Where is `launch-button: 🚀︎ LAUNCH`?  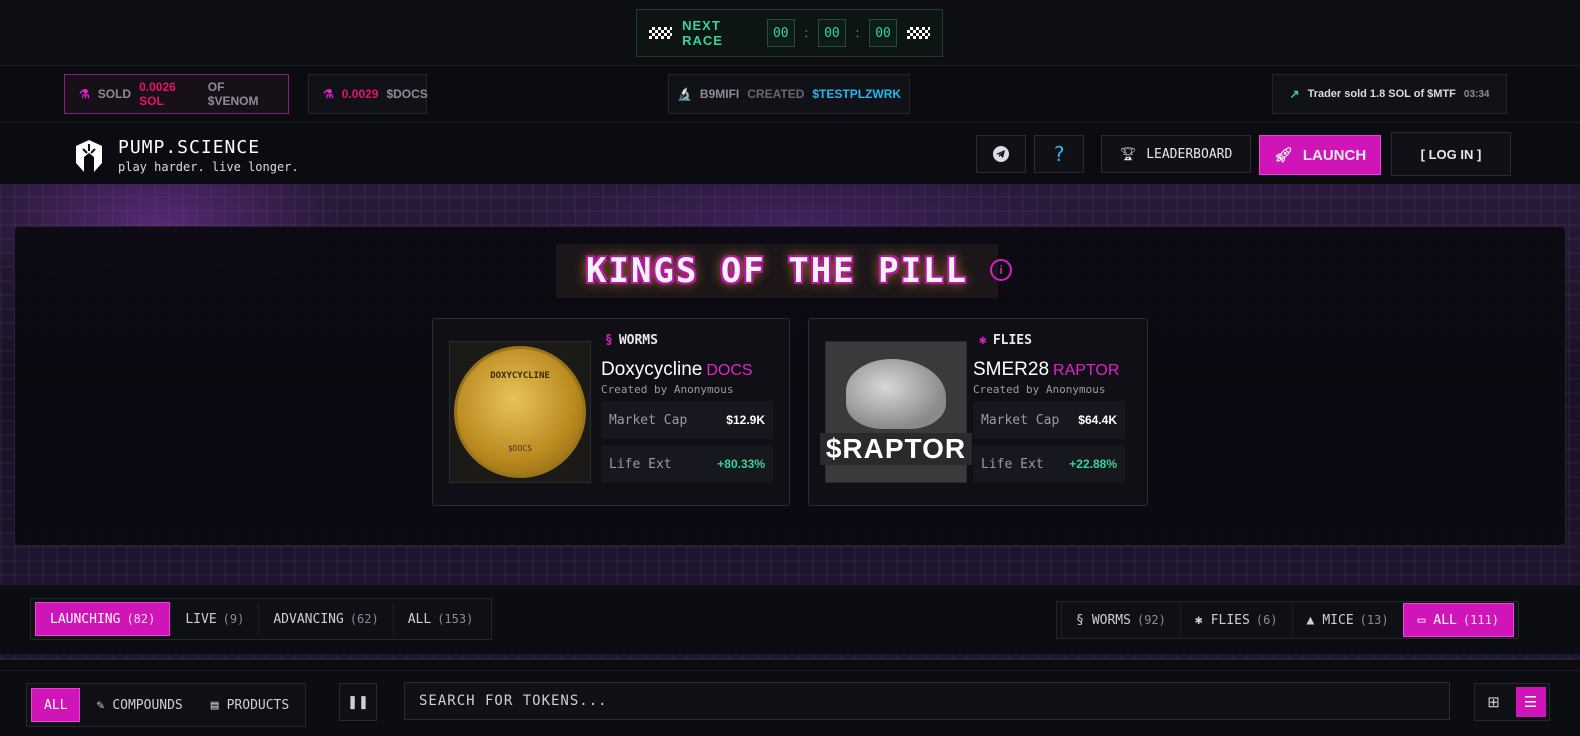 launch-button: 🚀︎ LAUNCH is located at coordinates (1320, 155).